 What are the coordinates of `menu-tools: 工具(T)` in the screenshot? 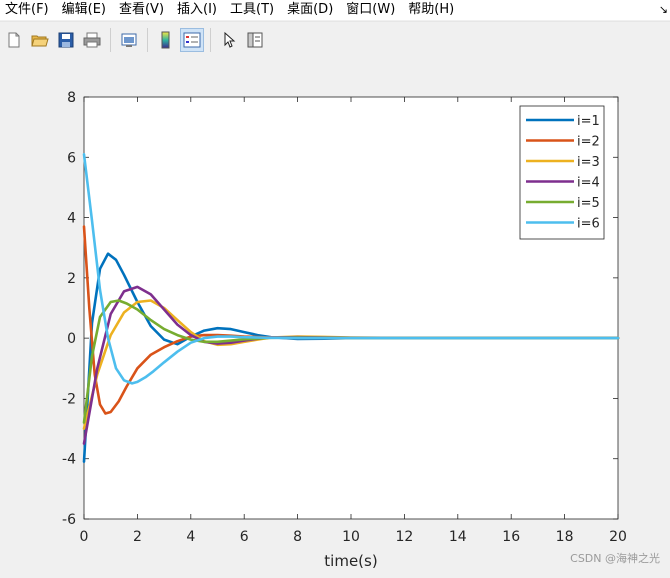 It's located at (253, 10).